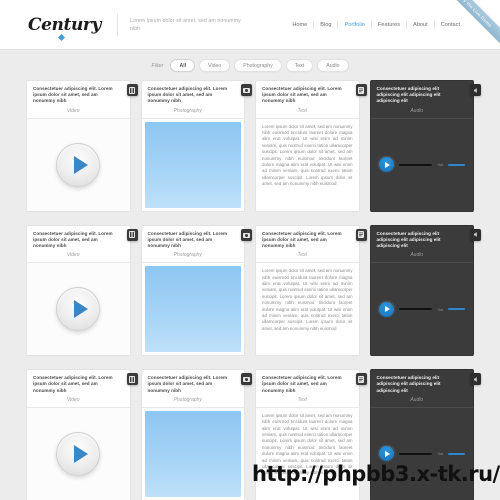 This screenshot has width=500, height=500. What do you see at coordinates (300, 24) in the screenshot?
I see `nav-item-home: Home` at bounding box center [300, 24].